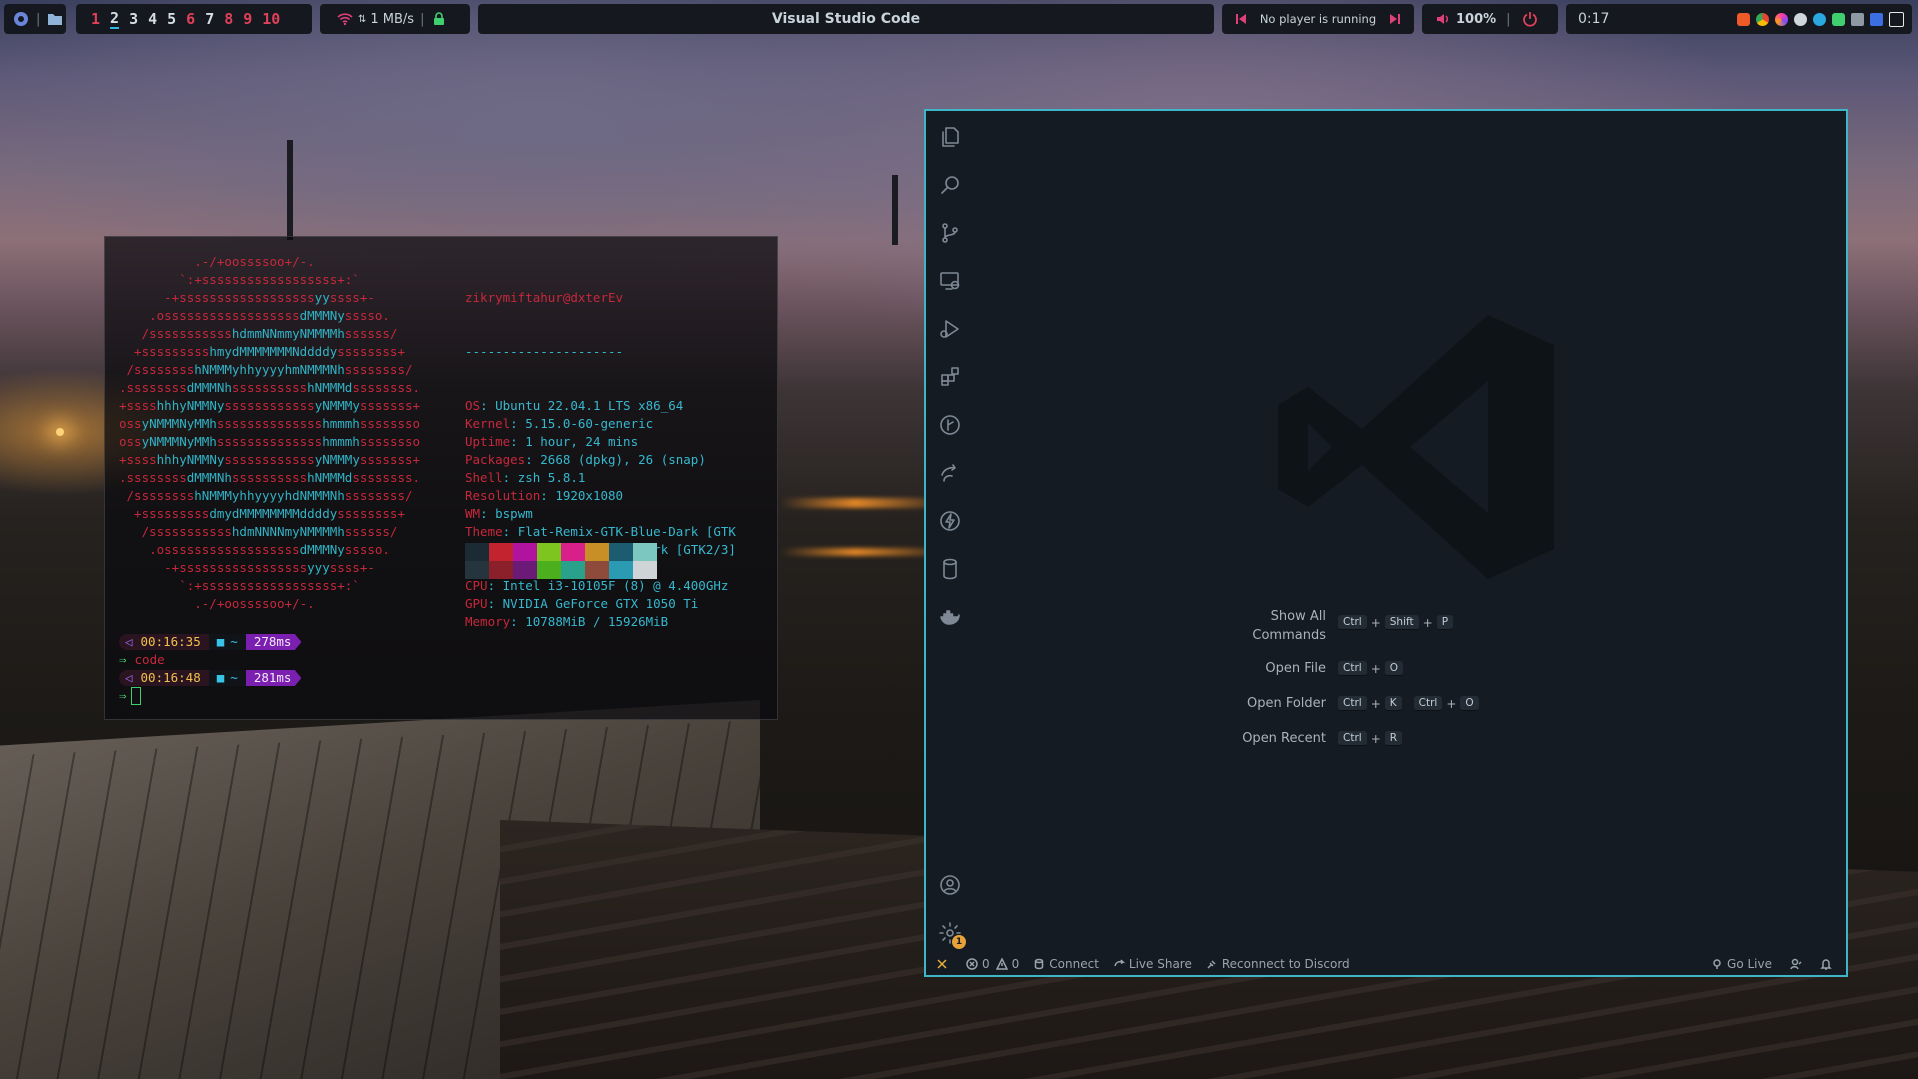  Describe the element at coordinates (55, 19) in the screenshot. I see `folder-icon` at that location.